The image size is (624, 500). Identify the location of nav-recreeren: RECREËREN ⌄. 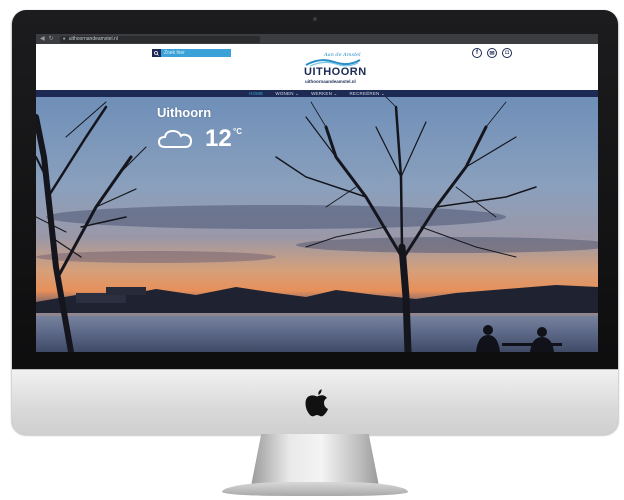
(366, 94).